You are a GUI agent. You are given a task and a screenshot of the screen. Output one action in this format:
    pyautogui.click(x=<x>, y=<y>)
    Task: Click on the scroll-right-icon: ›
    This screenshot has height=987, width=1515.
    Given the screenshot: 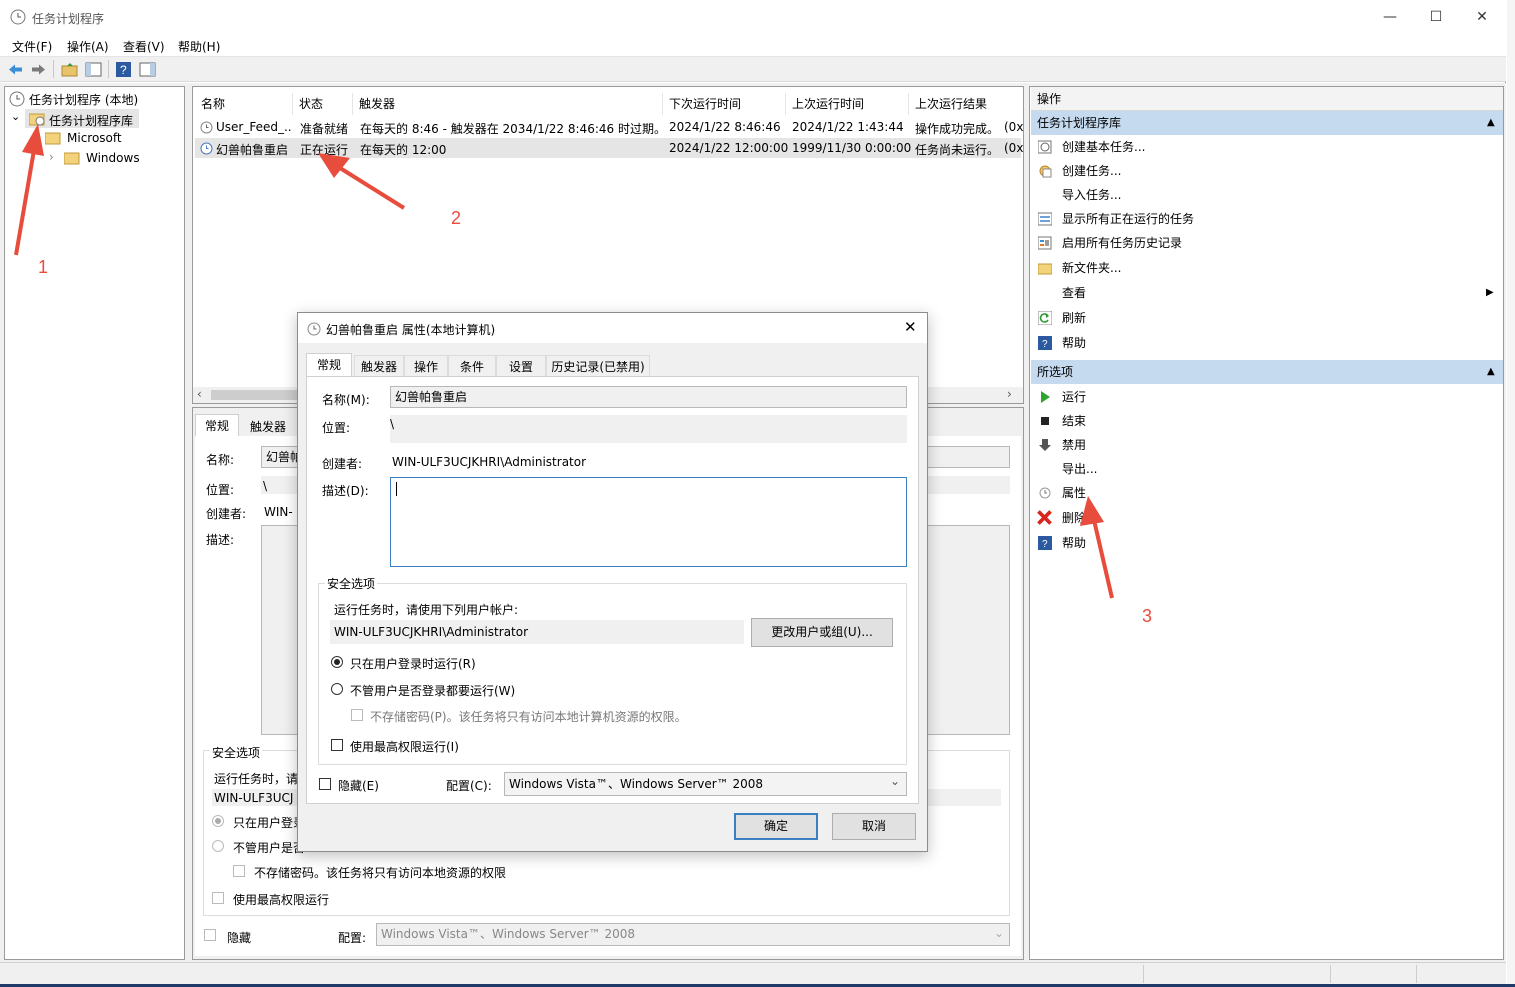 What is the action you would take?
    pyautogui.click(x=1009, y=394)
    